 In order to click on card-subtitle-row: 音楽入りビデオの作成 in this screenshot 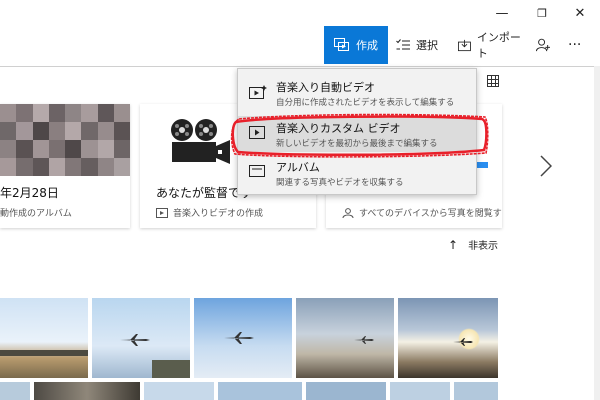, I will do `click(209, 212)`.